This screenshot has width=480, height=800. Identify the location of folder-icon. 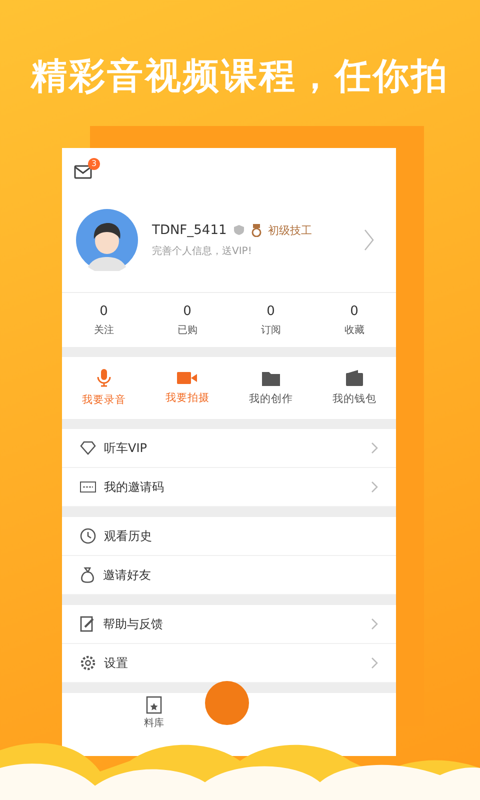
(271, 378).